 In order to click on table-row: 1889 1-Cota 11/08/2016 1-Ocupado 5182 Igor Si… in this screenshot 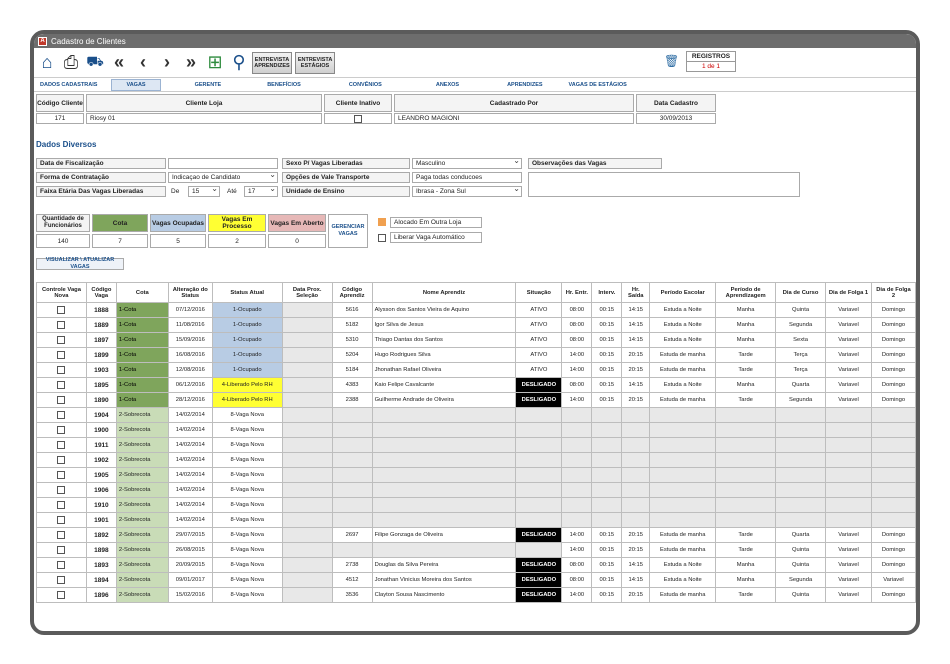, I will do `click(476, 325)`.